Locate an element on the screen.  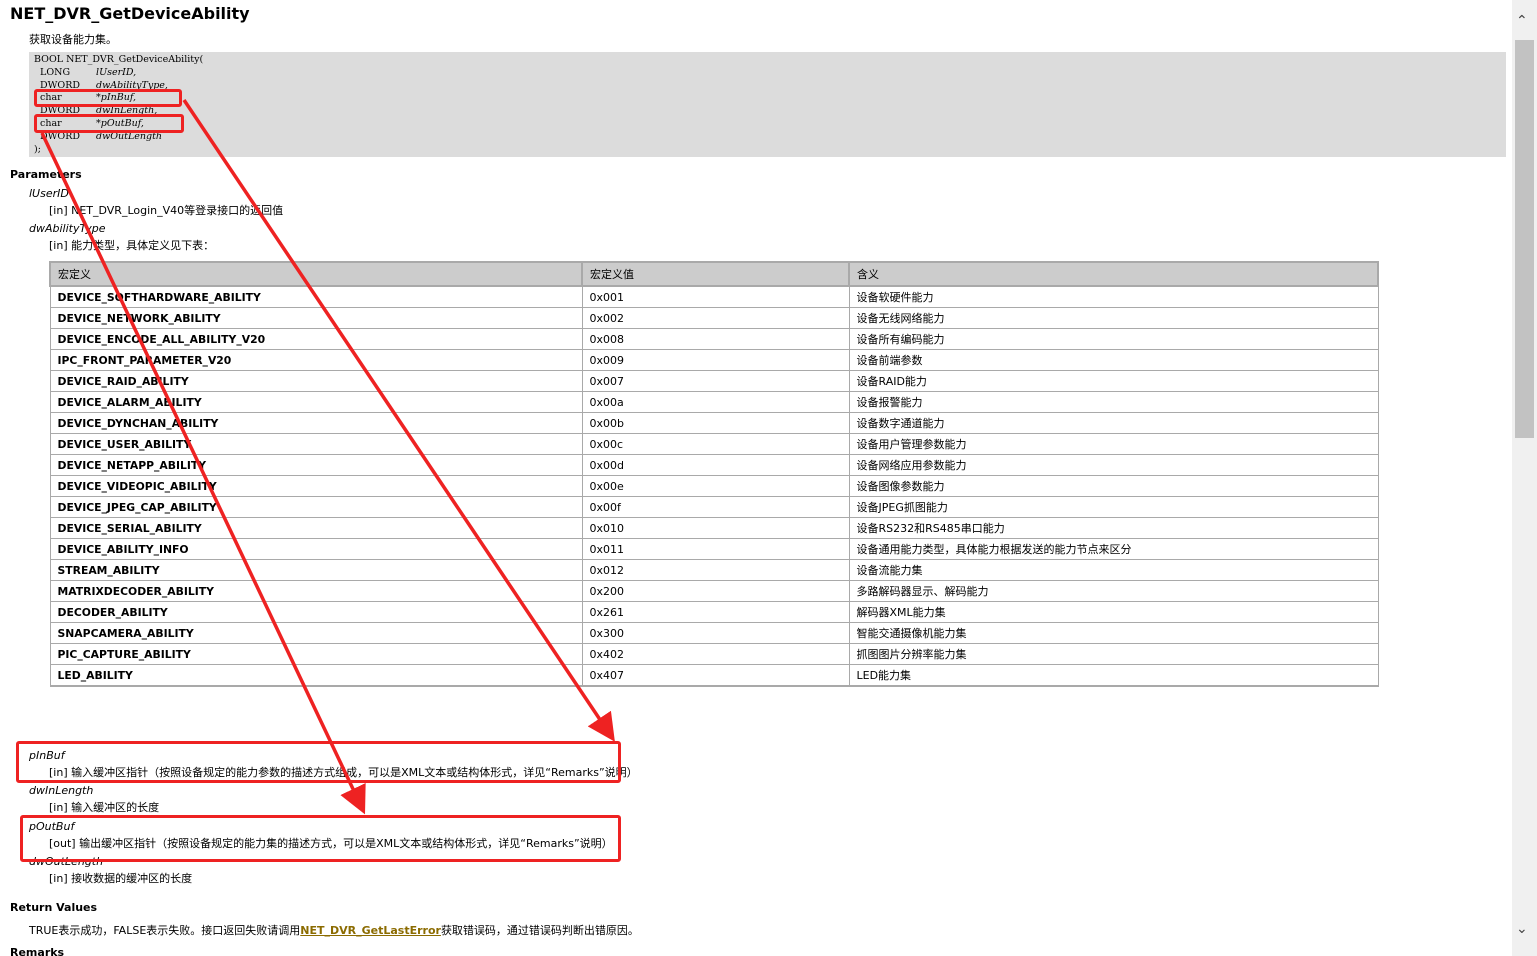
scroll-up-arrow-icon: ⌃ is located at coordinates (1522, 21).